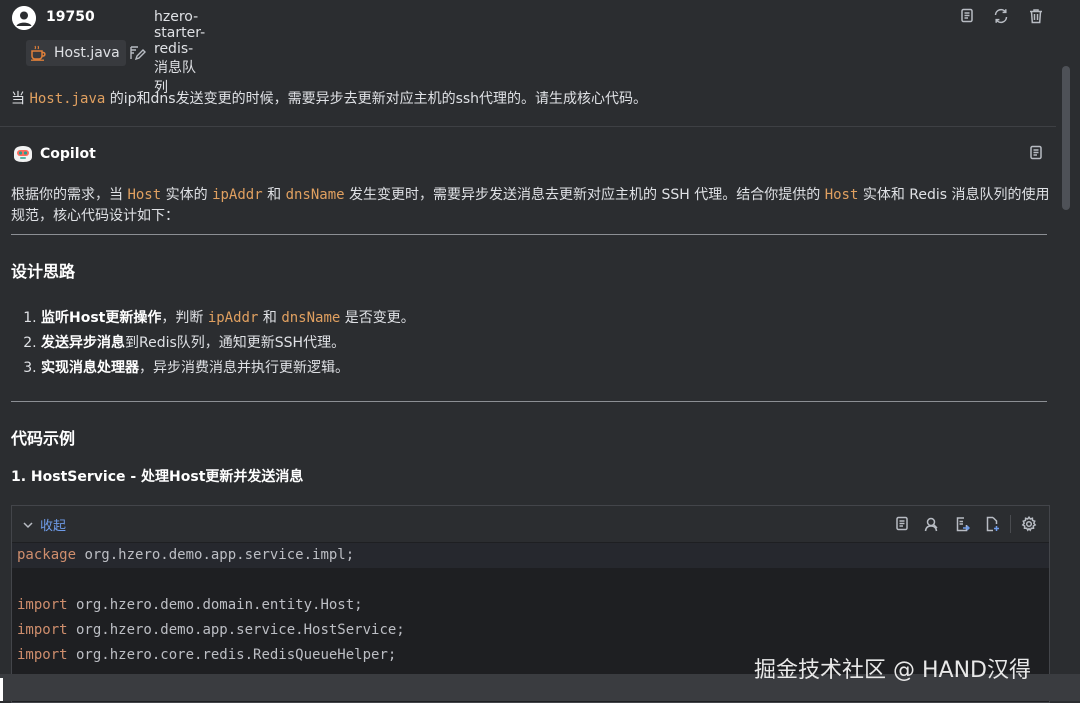 This screenshot has width=1080, height=703. I want to click on collapse-button: 收起, so click(44, 524).